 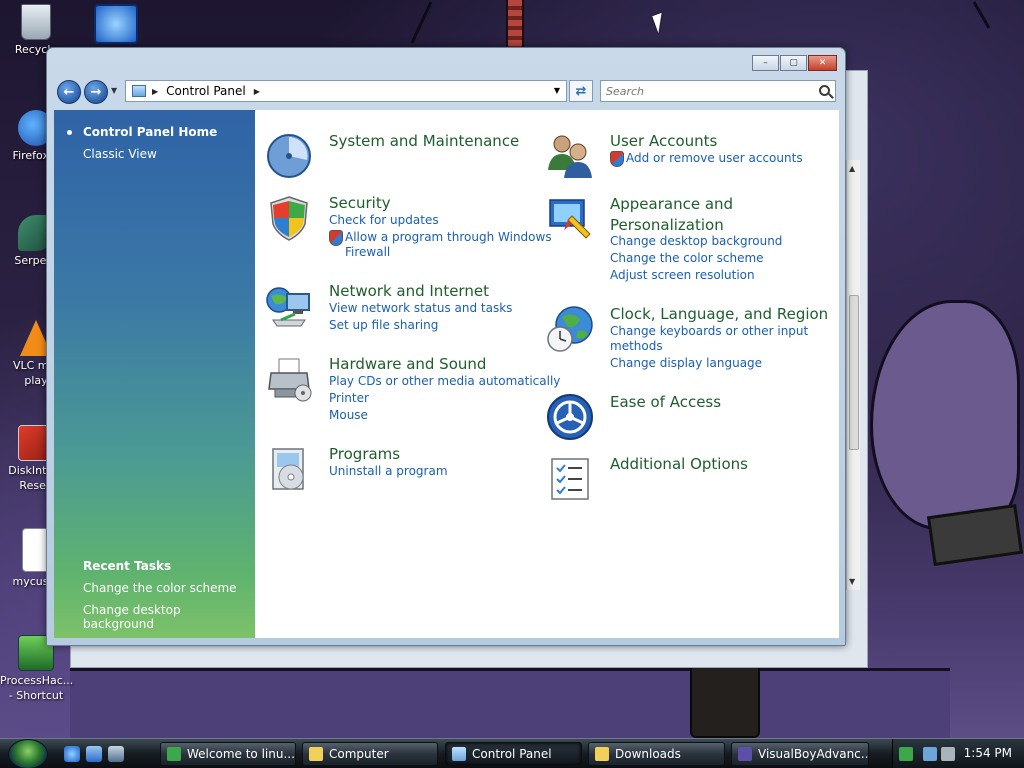 I want to click on mouse-link: Mouse, so click(x=348, y=415).